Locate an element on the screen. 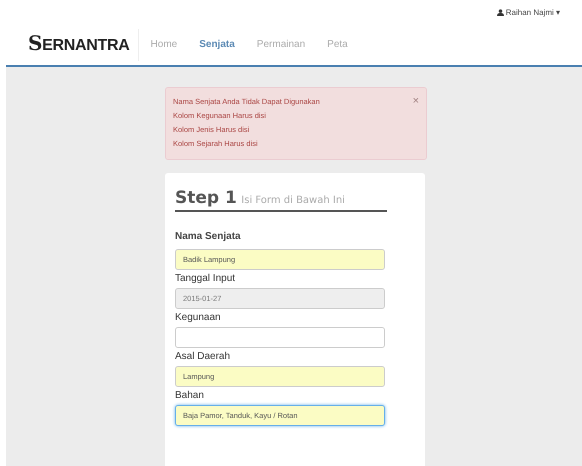  nav-link: Home is located at coordinates (164, 44).